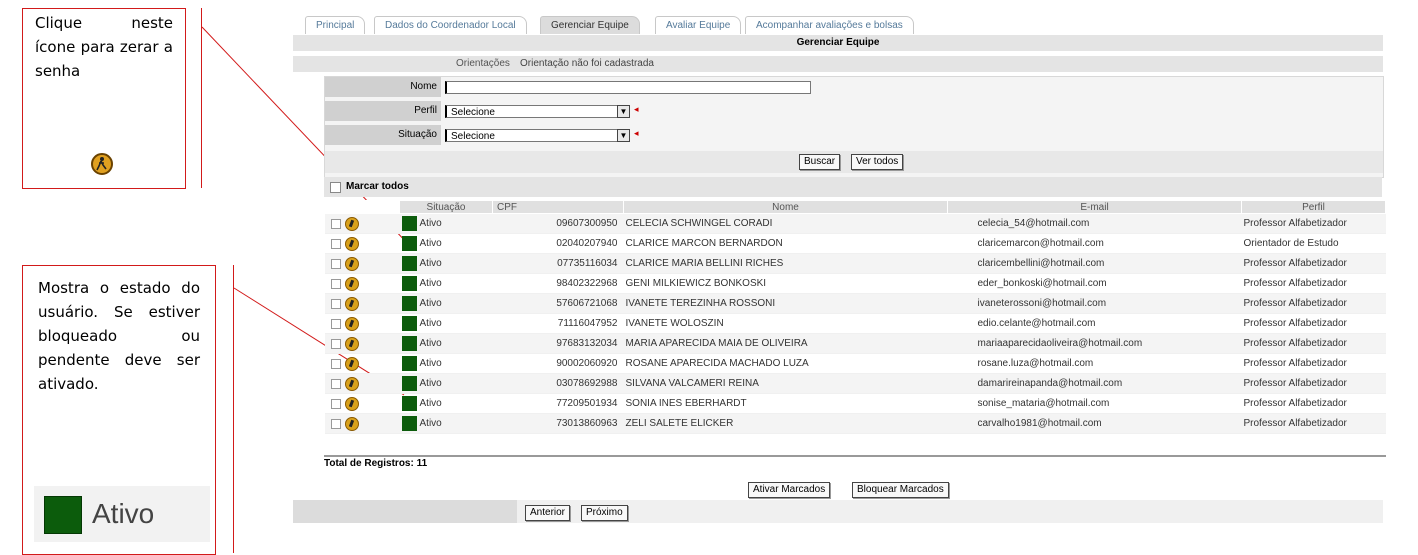  What do you see at coordinates (1094, 263) in the screenshot?
I see `row-email: claricembellini@hotmail.com` at bounding box center [1094, 263].